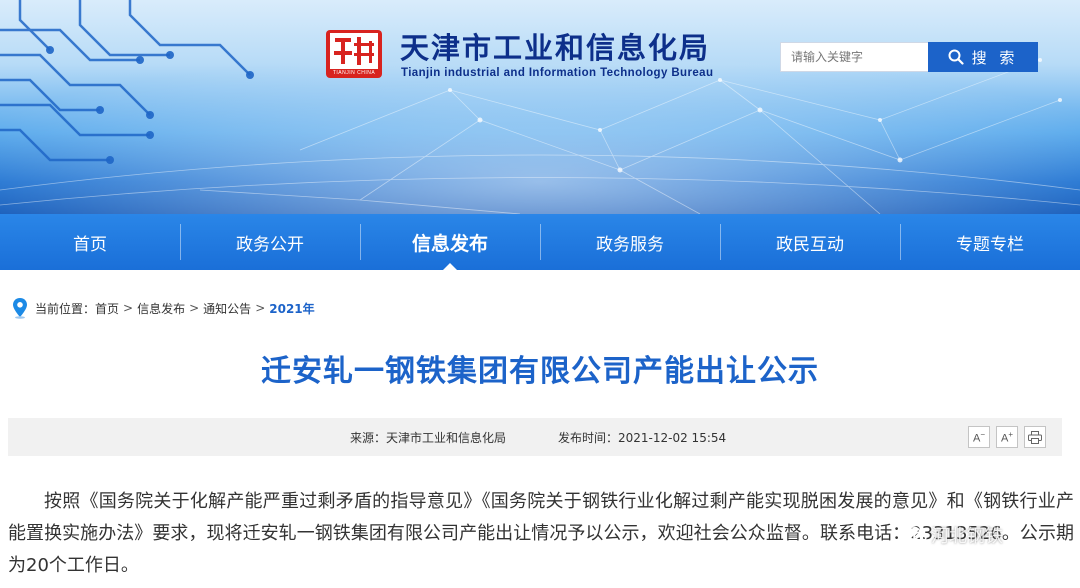  Describe the element at coordinates (854, 57) in the screenshot. I see `search-input` at that location.